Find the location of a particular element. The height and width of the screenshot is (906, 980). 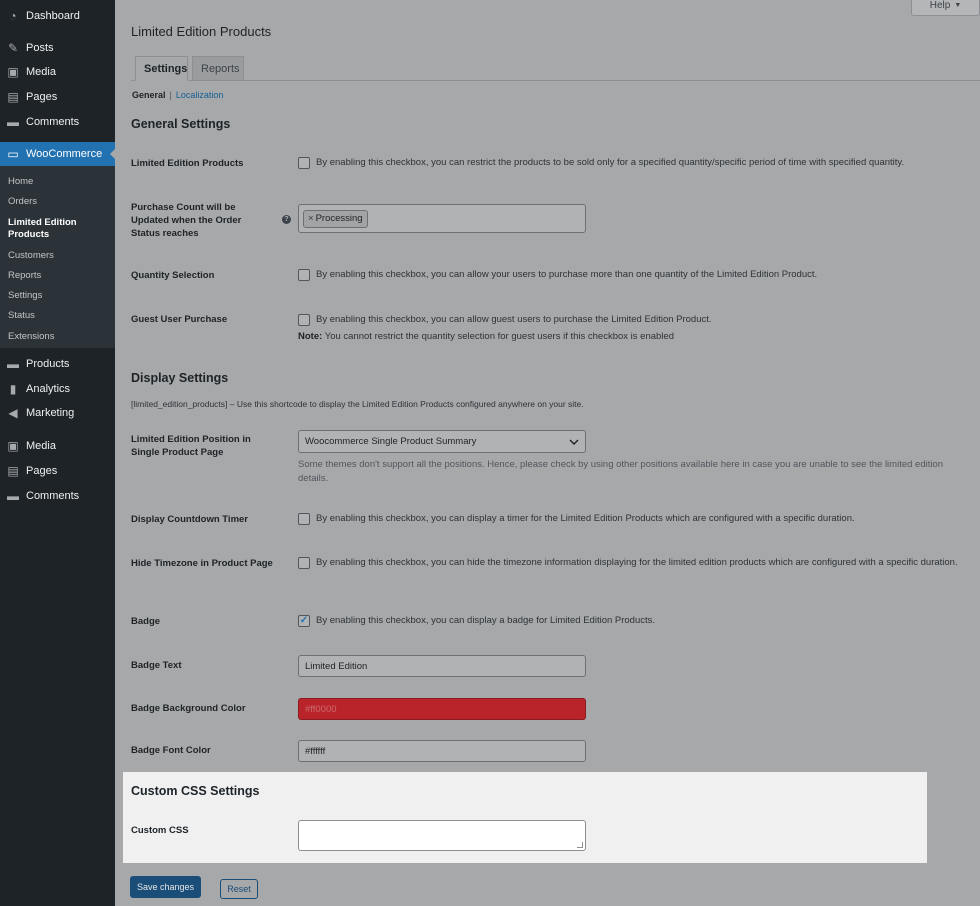

woo-icon: ▭ is located at coordinates (13, 154).